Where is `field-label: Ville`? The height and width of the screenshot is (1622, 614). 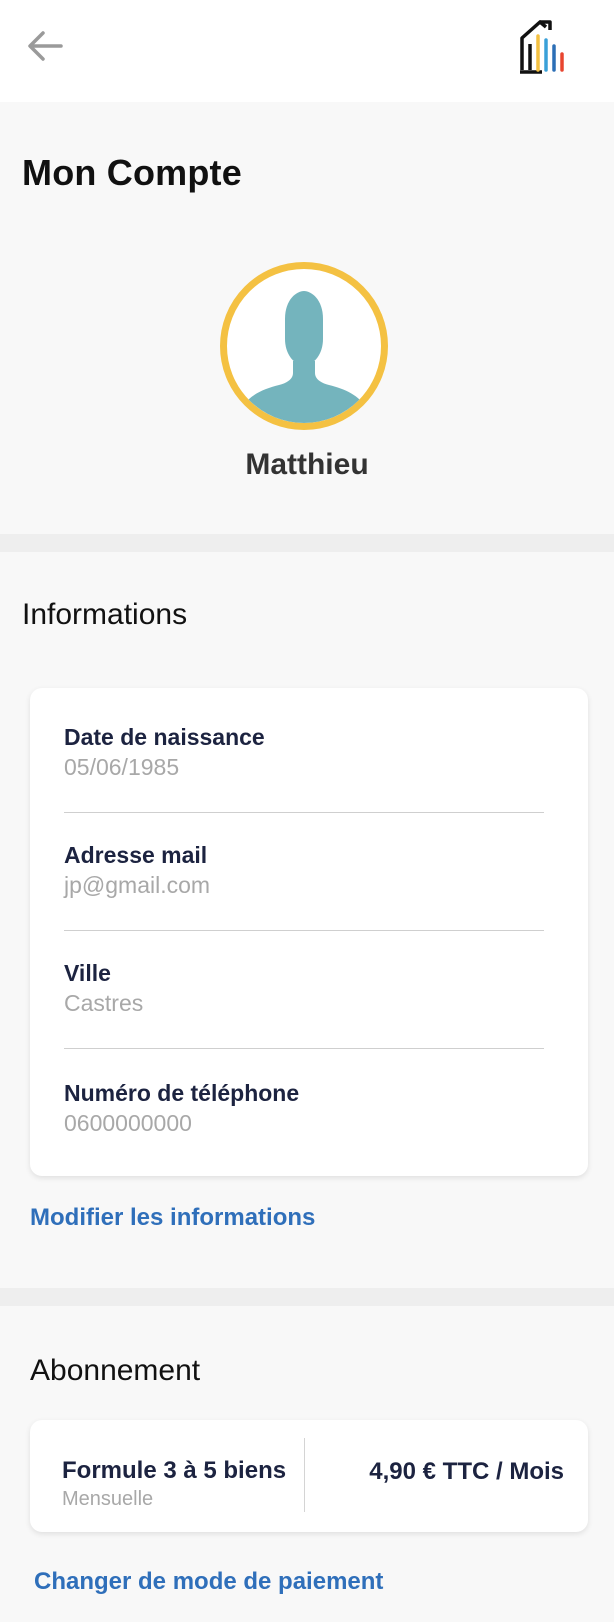 field-label: Ville is located at coordinates (87, 973).